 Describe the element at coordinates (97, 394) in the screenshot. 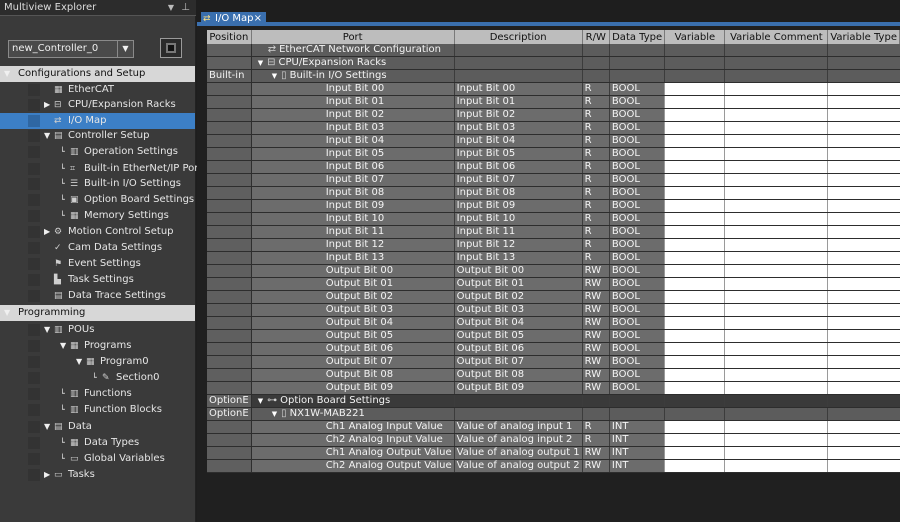

I see `tree-item-functions: └ ▥ Functions` at that location.